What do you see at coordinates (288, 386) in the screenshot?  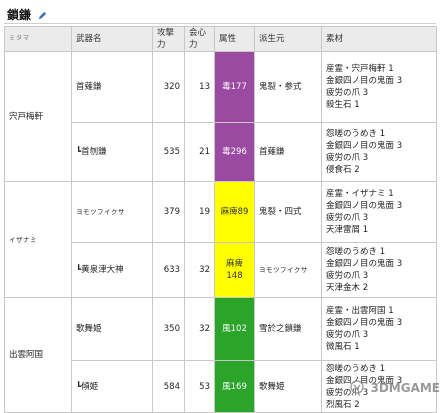 I see `origin-cell: 歌舞姫` at bounding box center [288, 386].